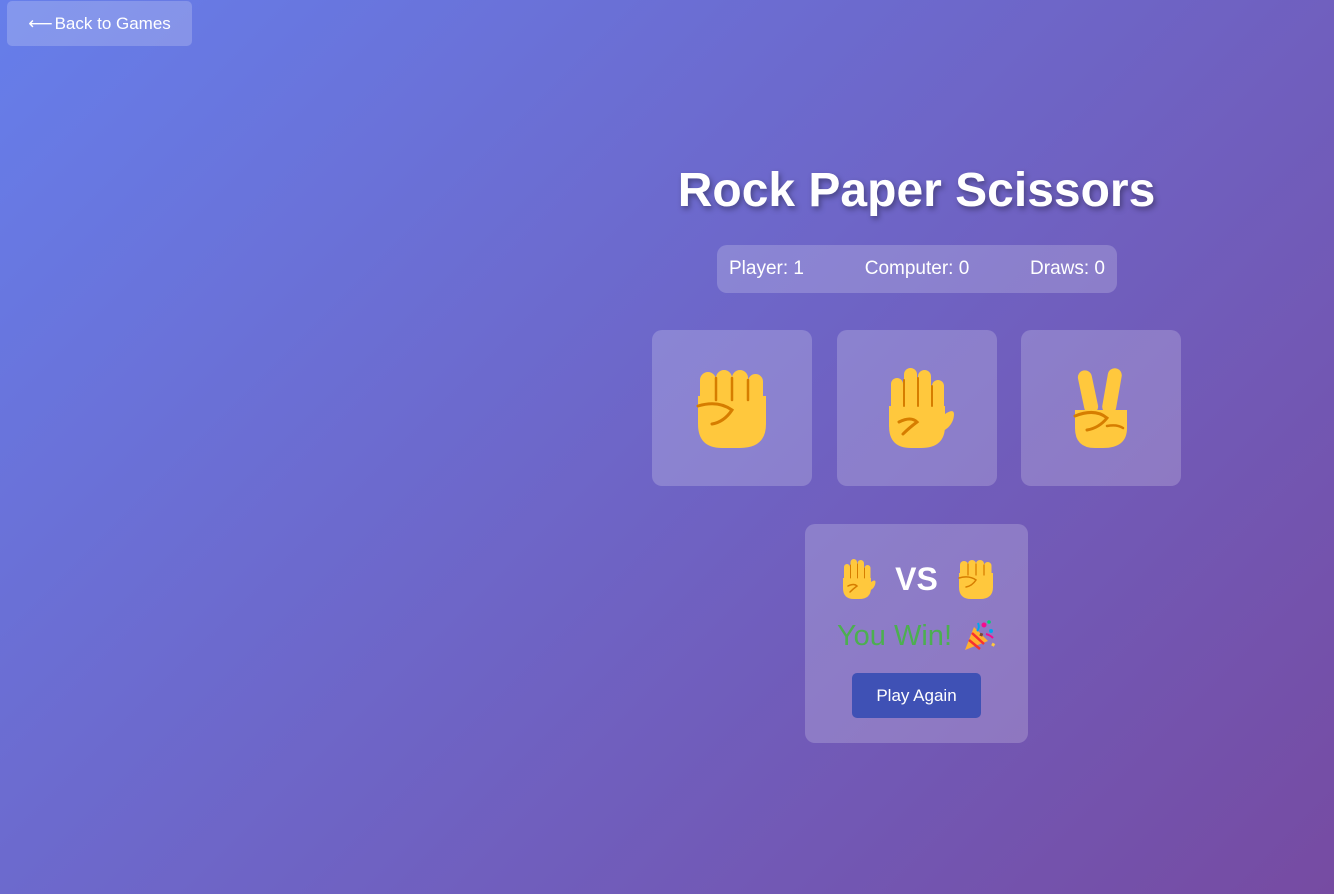 This screenshot has height=894, width=1334. I want to click on back-to-games-label: Back to Games, so click(112, 23).